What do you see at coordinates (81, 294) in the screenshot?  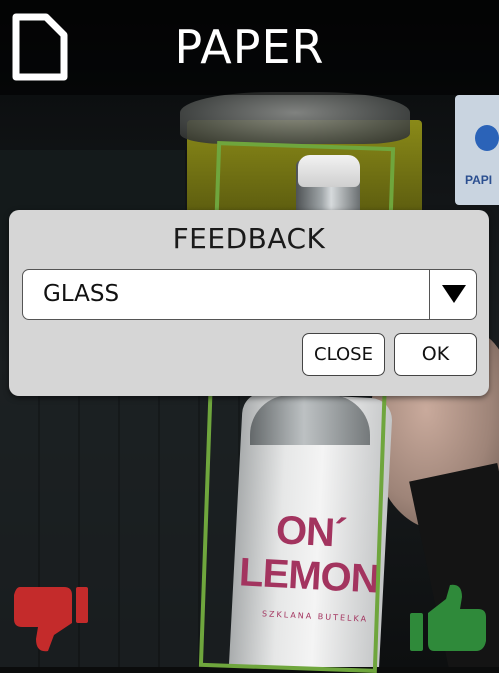 I see `selected-category: GLASS` at bounding box center [81, 294].